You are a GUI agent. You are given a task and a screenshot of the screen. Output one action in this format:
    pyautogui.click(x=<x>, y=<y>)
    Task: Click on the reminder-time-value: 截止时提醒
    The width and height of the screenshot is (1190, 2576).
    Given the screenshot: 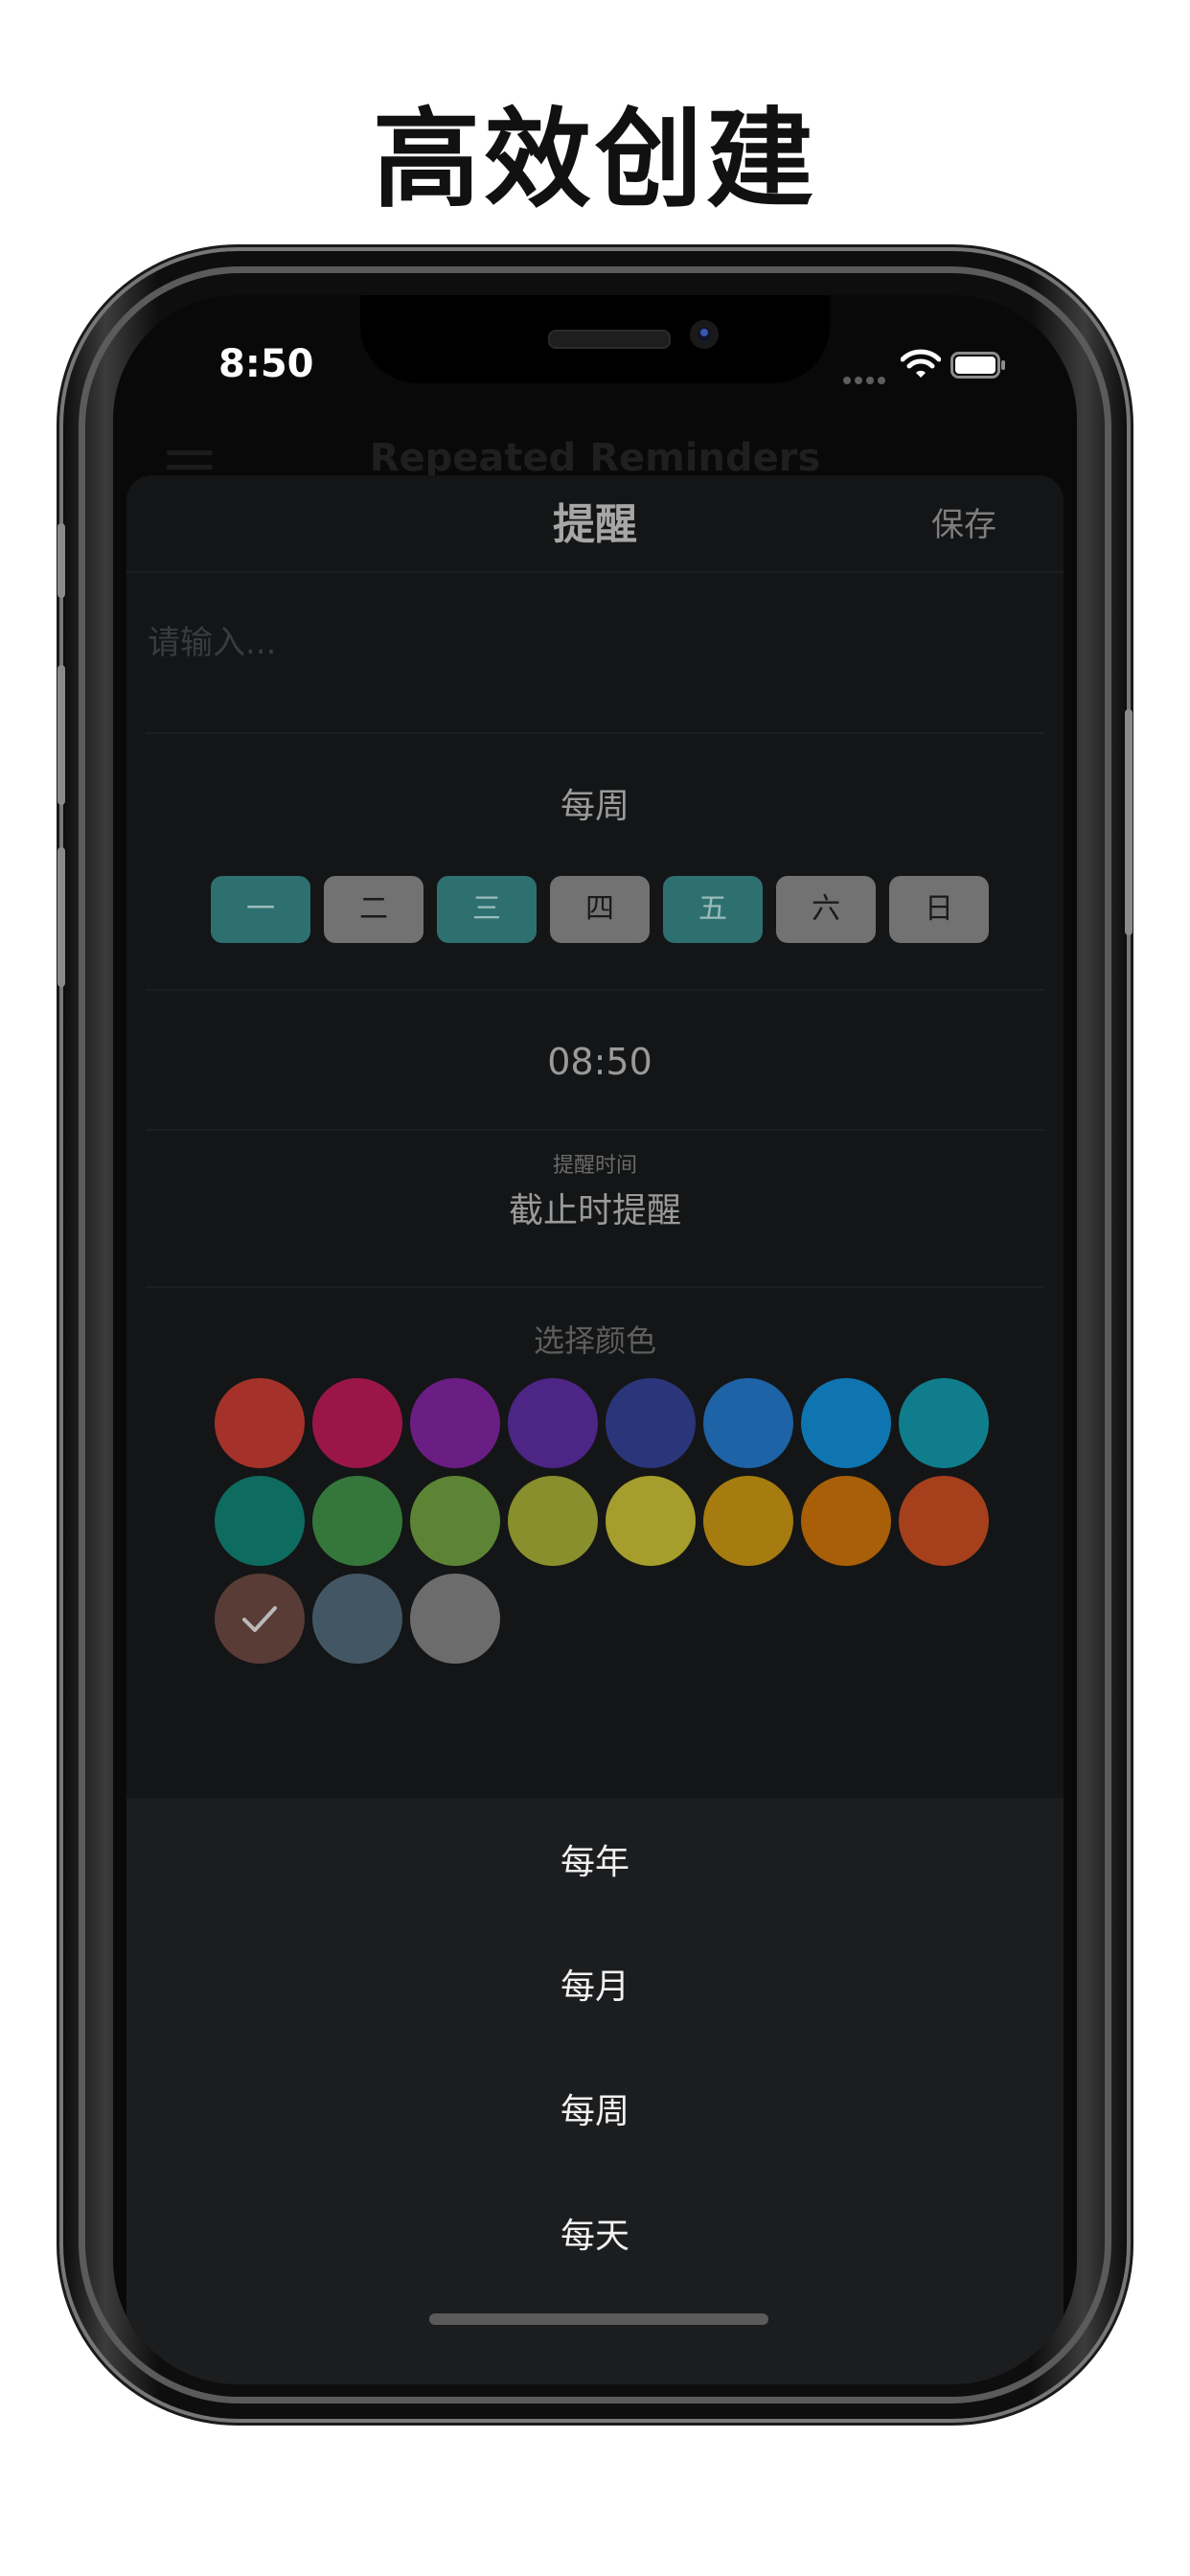 What is the action you would take?
    pyautogui.click(x=595, y=1211)
    